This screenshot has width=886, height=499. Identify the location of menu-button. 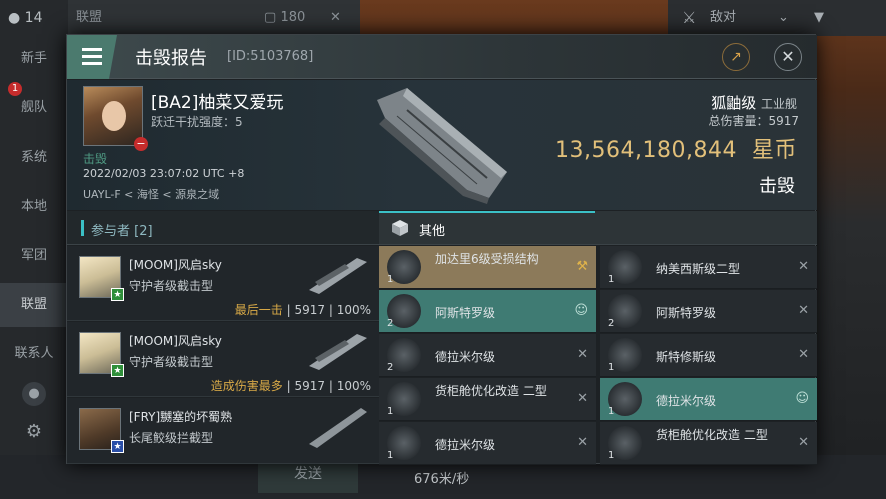
(92, 57).